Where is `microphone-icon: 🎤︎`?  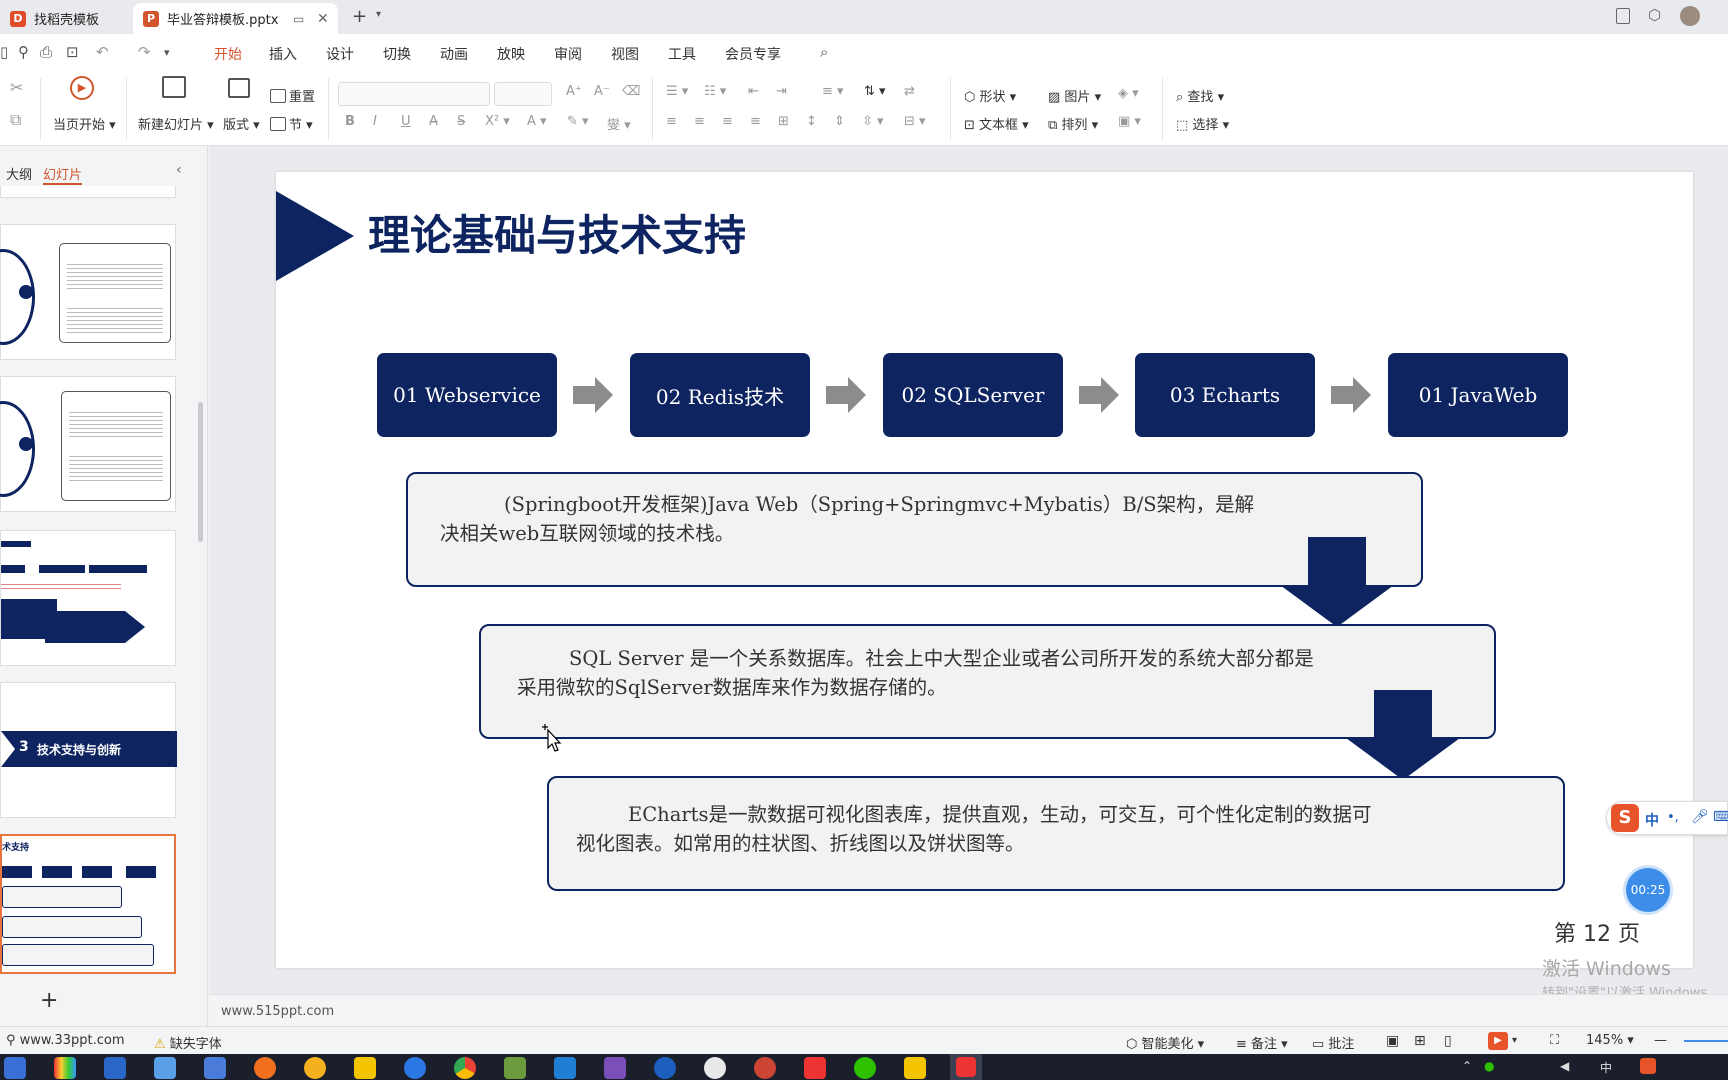
microphone-icon: 🎤︎ is located at coordinates (1700, 817).